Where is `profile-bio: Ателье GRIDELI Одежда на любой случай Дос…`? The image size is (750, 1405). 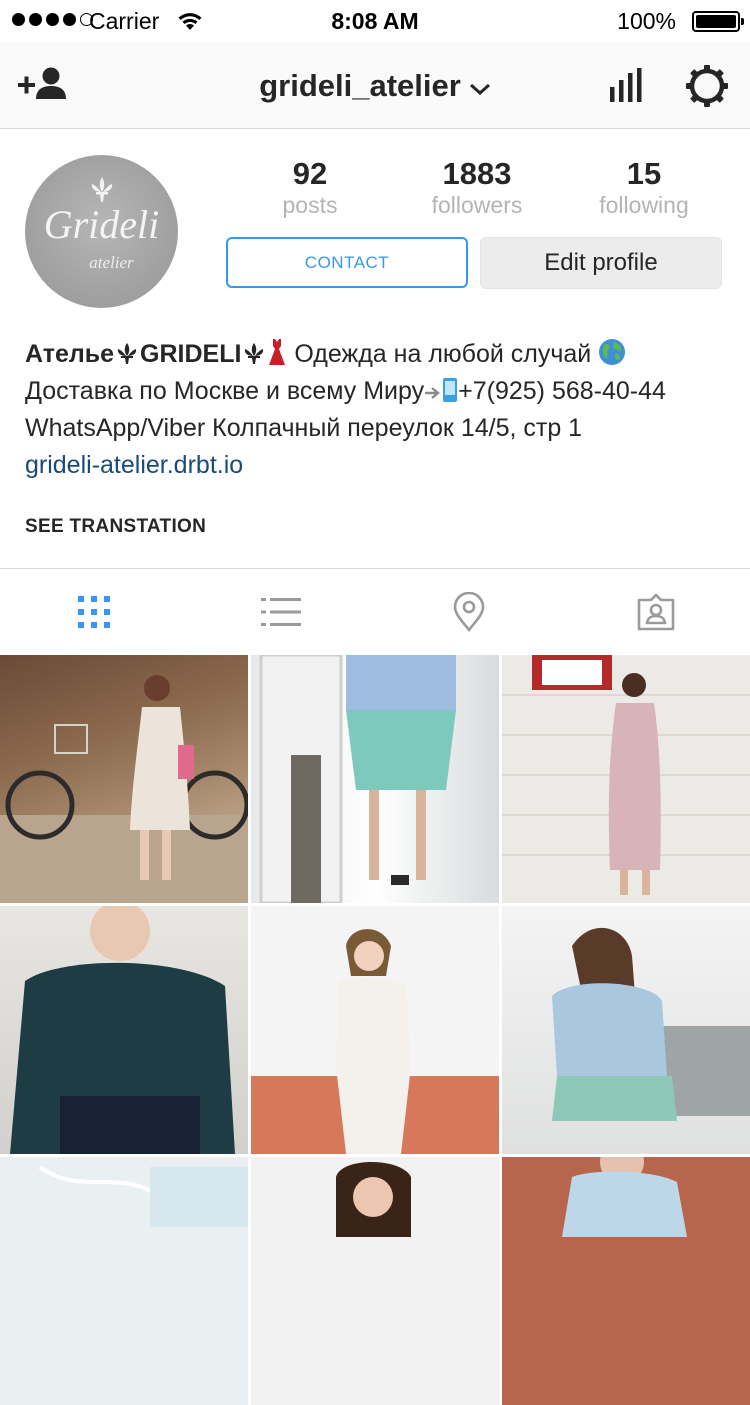 profile-bio: Ателье GRIDELI Одежда на любой случай Дос… is located at coordinates (382, 410).